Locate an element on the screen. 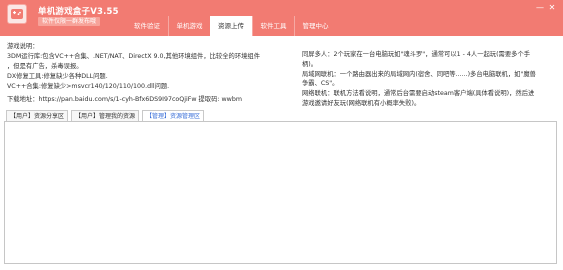  tab-software-tools: 软件工具 is located at coordinates (273, 26).